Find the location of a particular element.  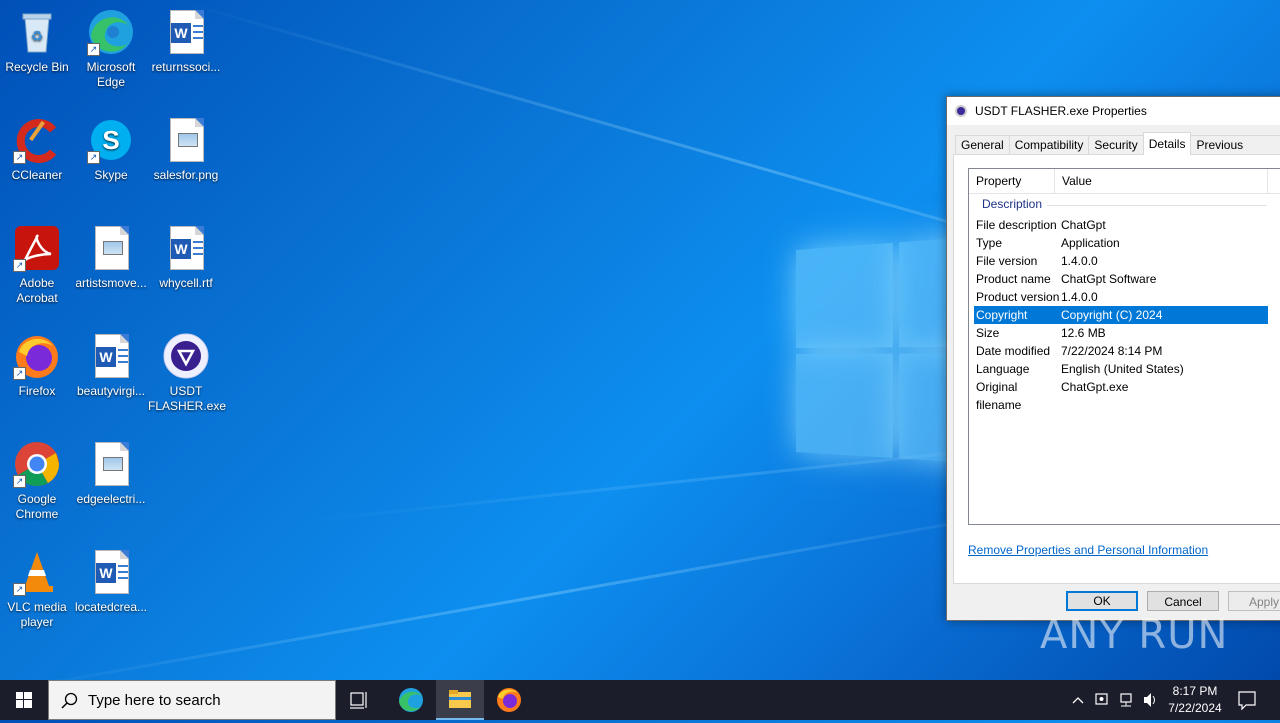

desktop-icon-image-file: salesfor.png is located at coordinates (186, 149).